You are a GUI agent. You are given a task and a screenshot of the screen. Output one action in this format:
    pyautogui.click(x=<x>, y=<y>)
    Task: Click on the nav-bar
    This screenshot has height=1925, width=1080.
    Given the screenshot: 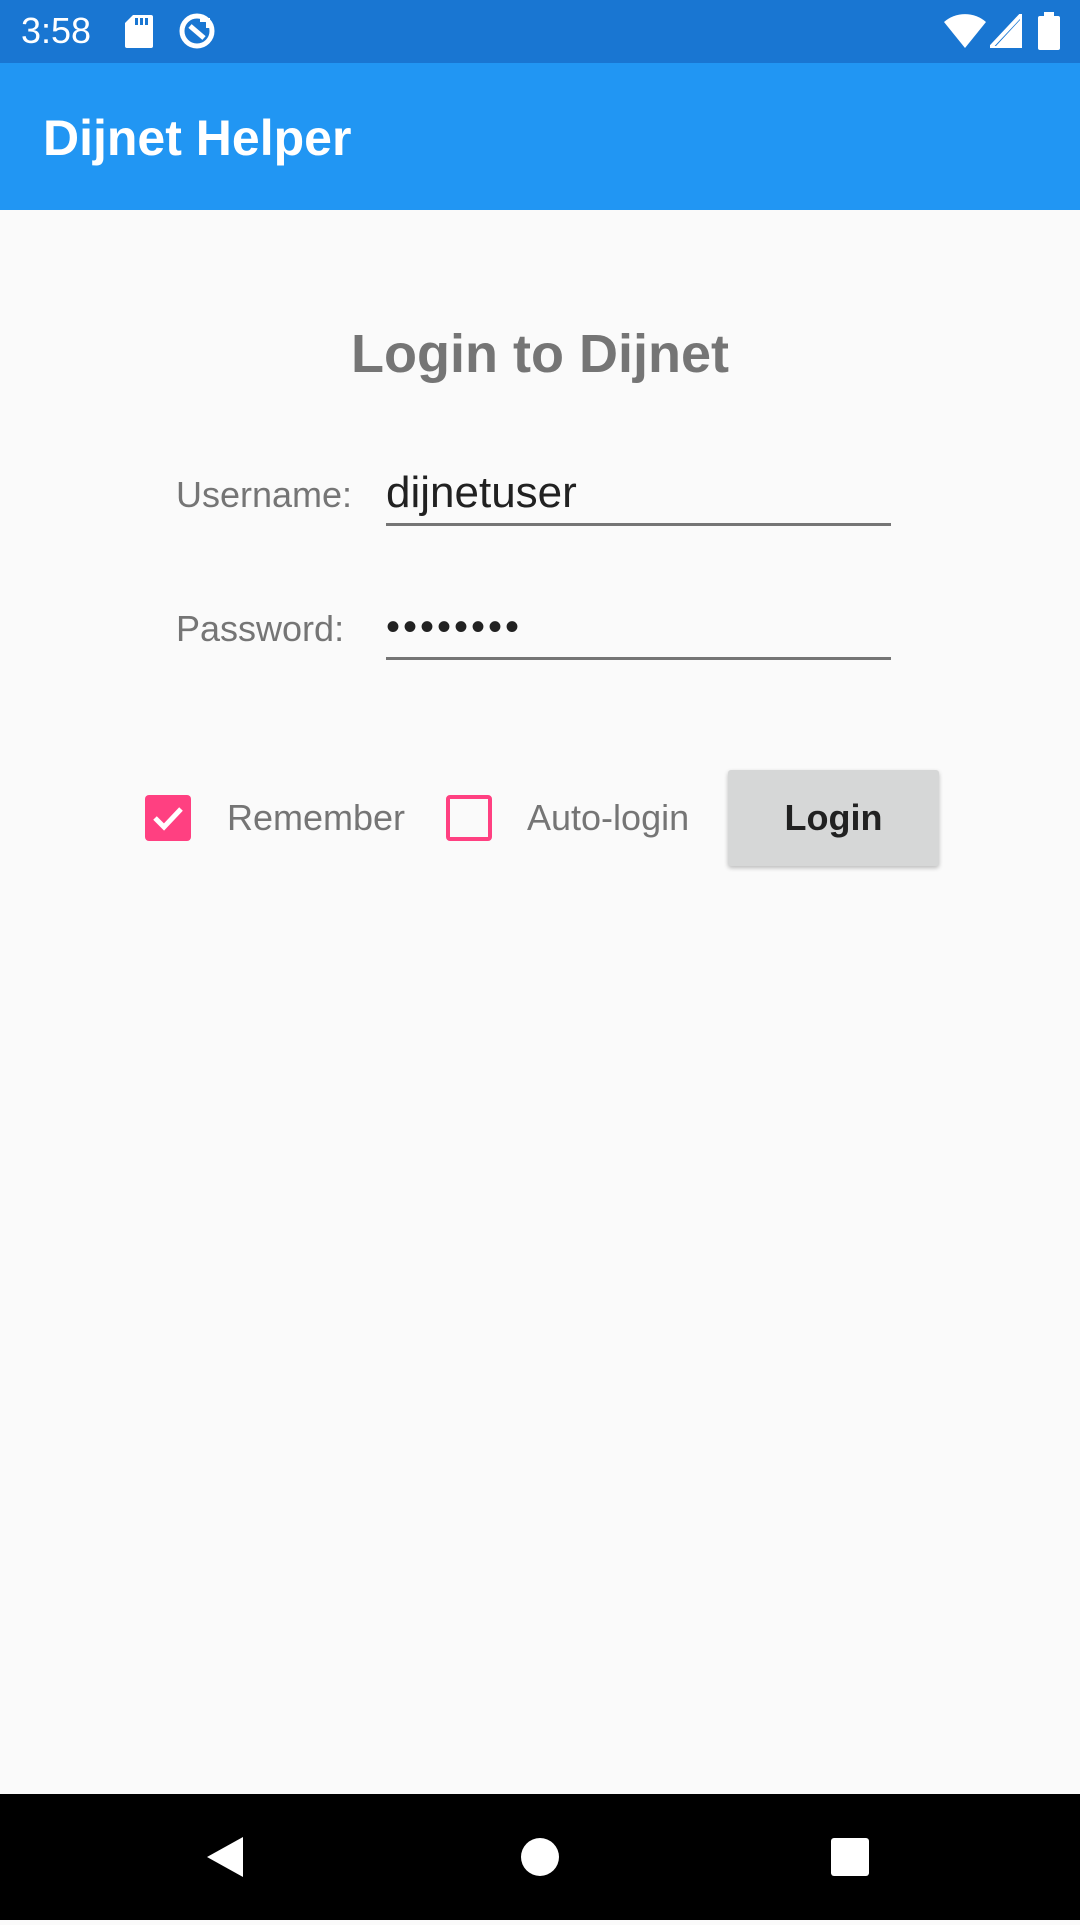 What is the action you would take?
    pyautogui.click(x=540, y=1857)
    